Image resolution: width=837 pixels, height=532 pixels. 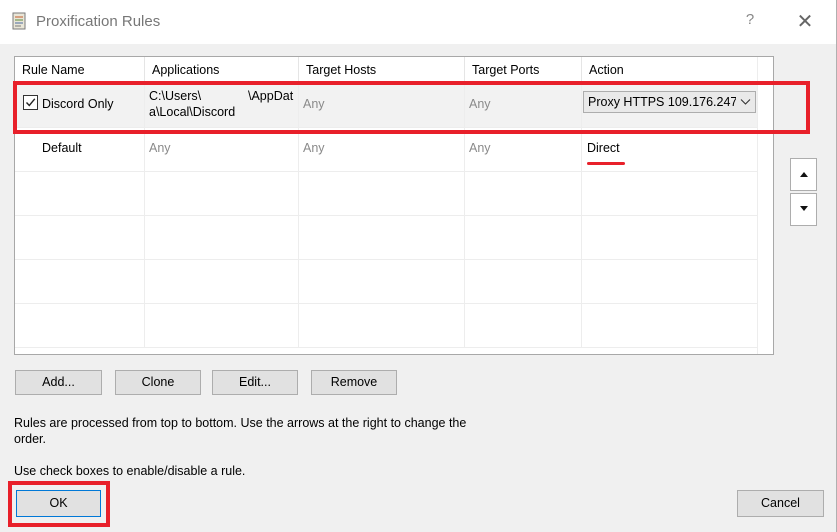 I want to click on action-dropdown: Proxy HTTPS 109.176.247, so click(x=669, y=102).